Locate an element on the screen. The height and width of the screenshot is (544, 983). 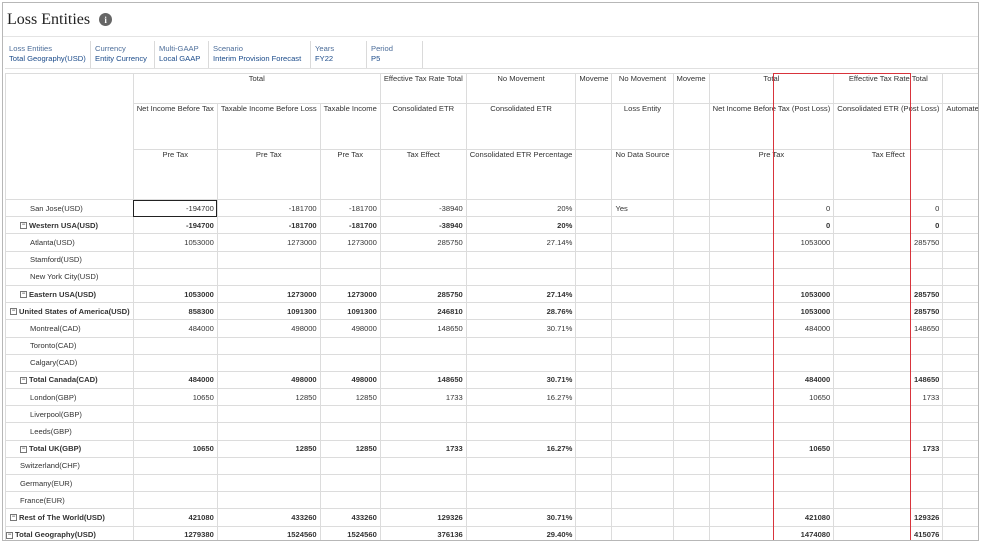
data-cell: 285750 is located at coordinates (888, 242).